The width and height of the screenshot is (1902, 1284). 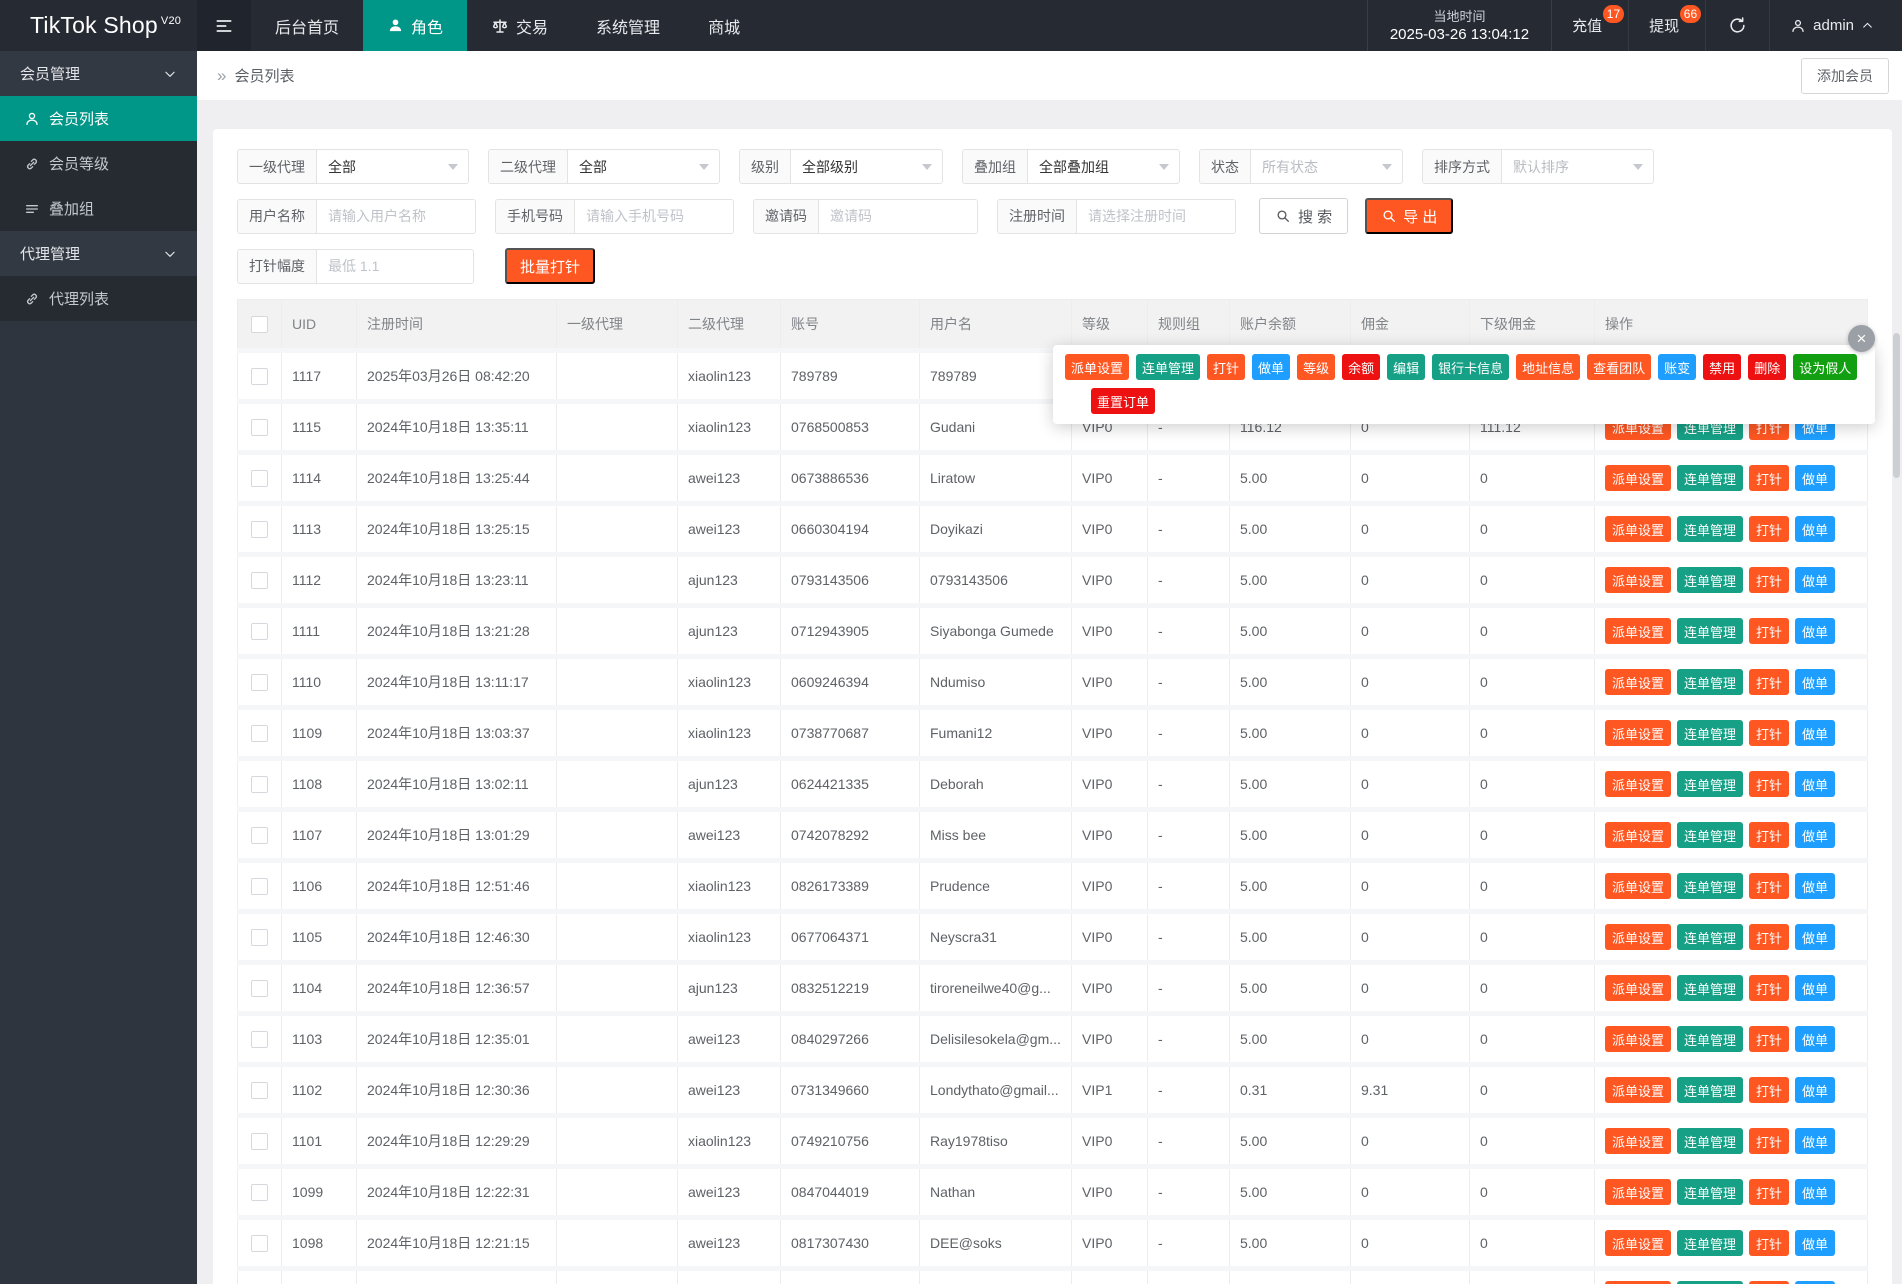 What do you see at coordinates (1825, 367) in the screenshot?
I see `popup-action-button: 设为假人` at bounding box center [1825, 367].